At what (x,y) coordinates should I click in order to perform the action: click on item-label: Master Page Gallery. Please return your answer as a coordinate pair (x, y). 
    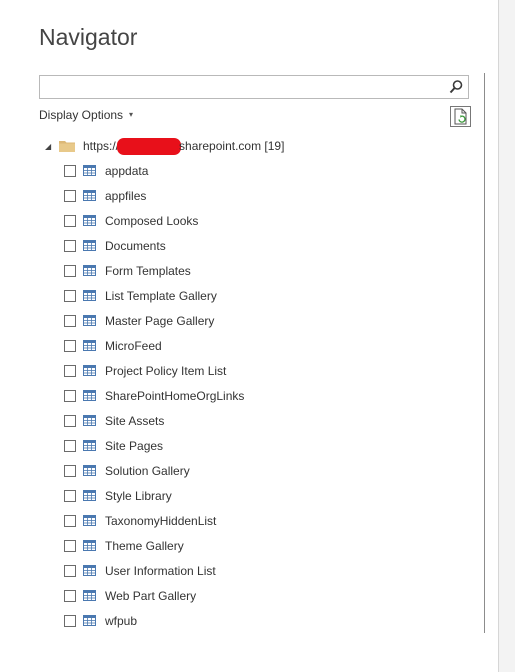
    Looking at the image, I should click on (160, 320).